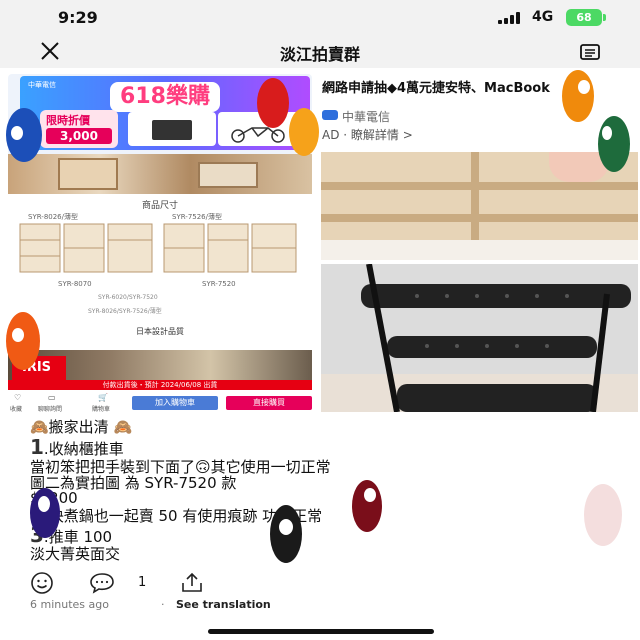  What do you see at coordinates (79, 136) in the screenshot?
I see `promo-amount: 3,000` at bounding box center [79, 136].